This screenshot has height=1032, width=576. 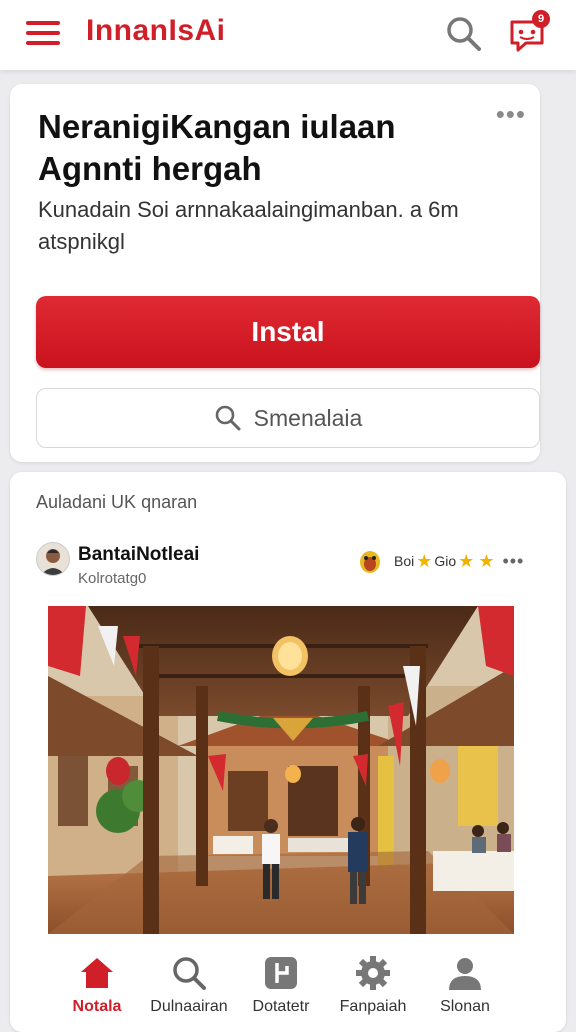 I want to click on post-author: BantaiNotleai, so click(x=138, y=555).